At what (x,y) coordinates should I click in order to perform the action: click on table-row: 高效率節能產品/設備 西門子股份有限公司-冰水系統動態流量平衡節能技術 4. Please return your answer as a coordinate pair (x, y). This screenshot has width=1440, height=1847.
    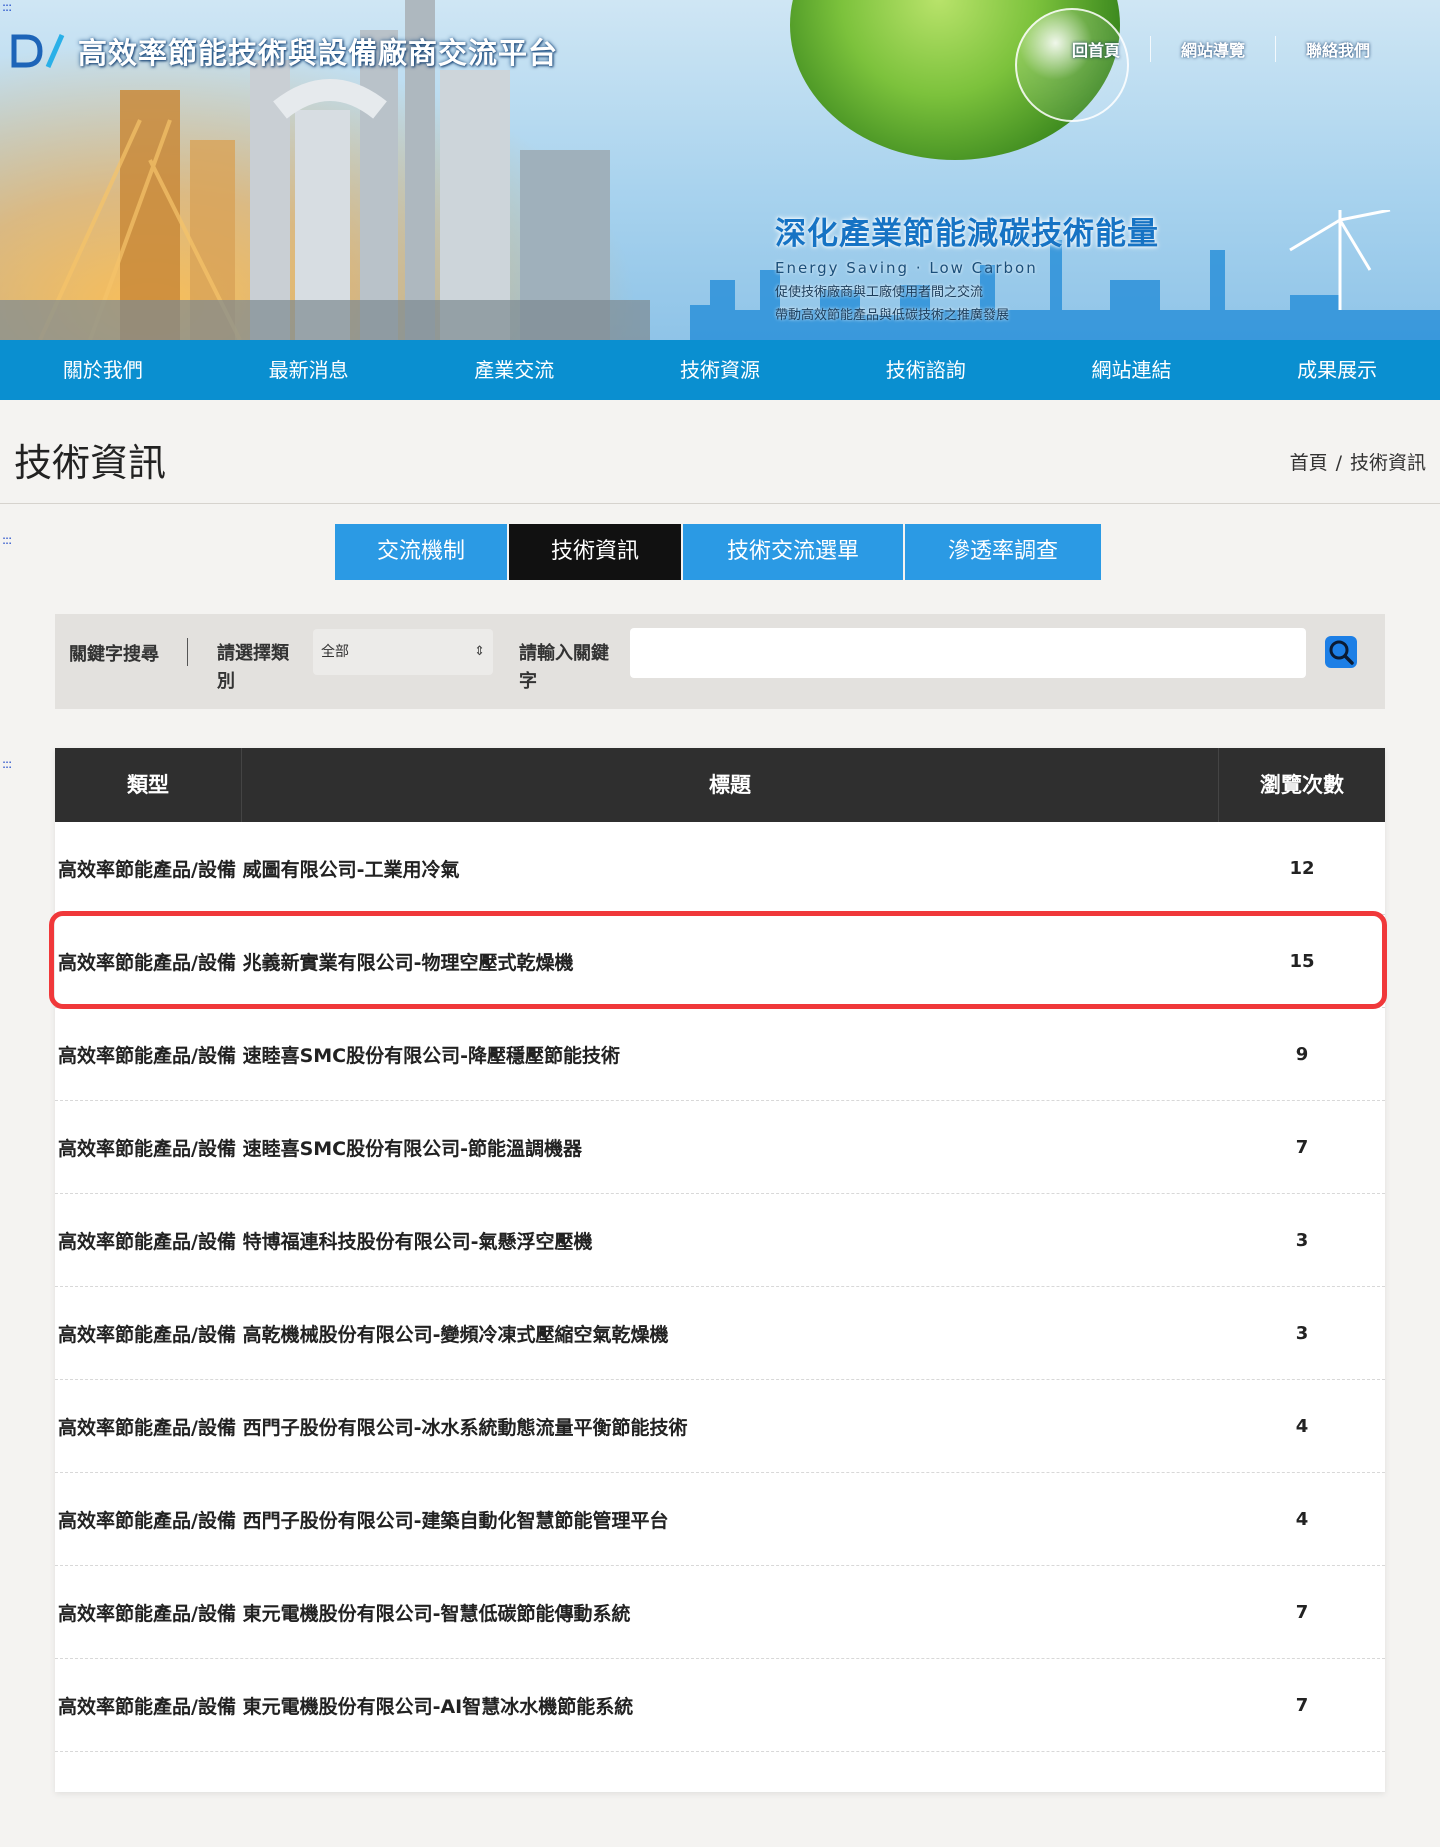
    Looking at the image, I should click on (720, 1426).